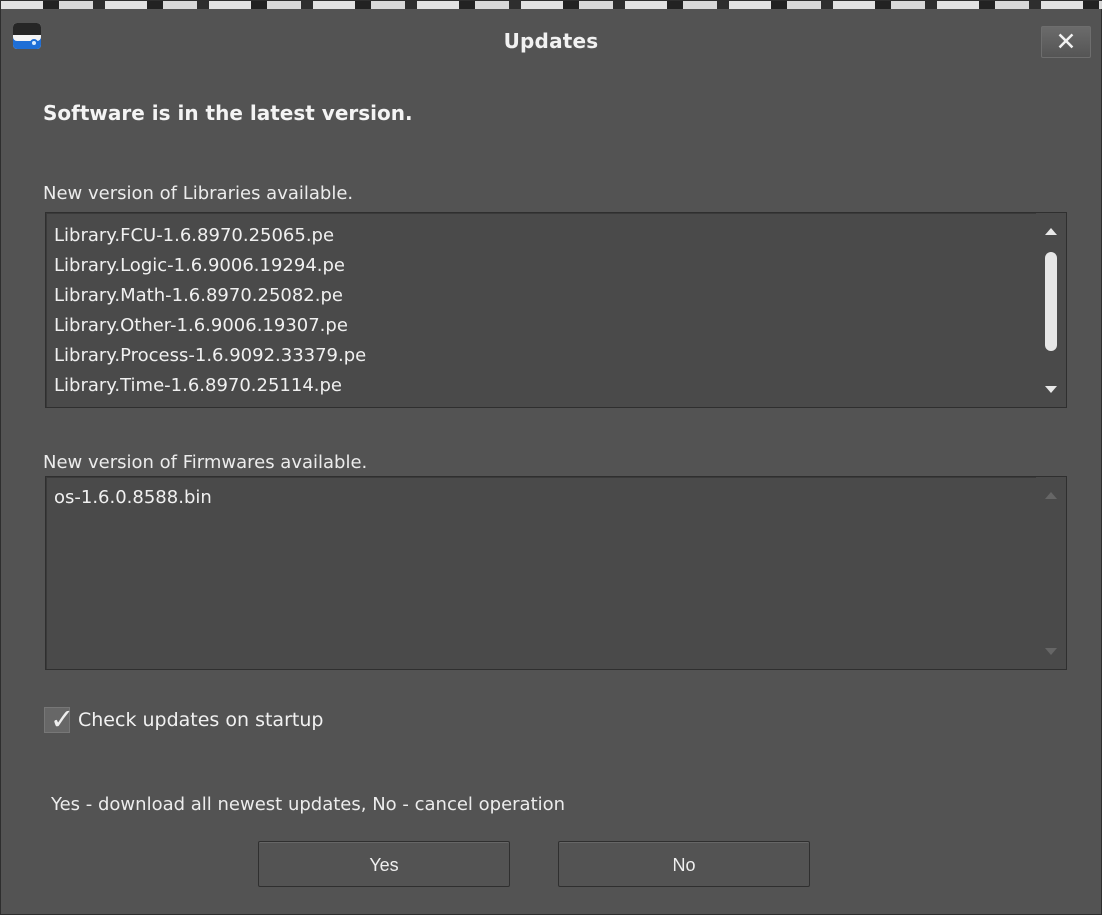  What do you see at coordinates (543, 266) in the screenshot?
I see `list-item: Library.Logic-1.6.9006.19294.pe` at bounding box center [543, 266].